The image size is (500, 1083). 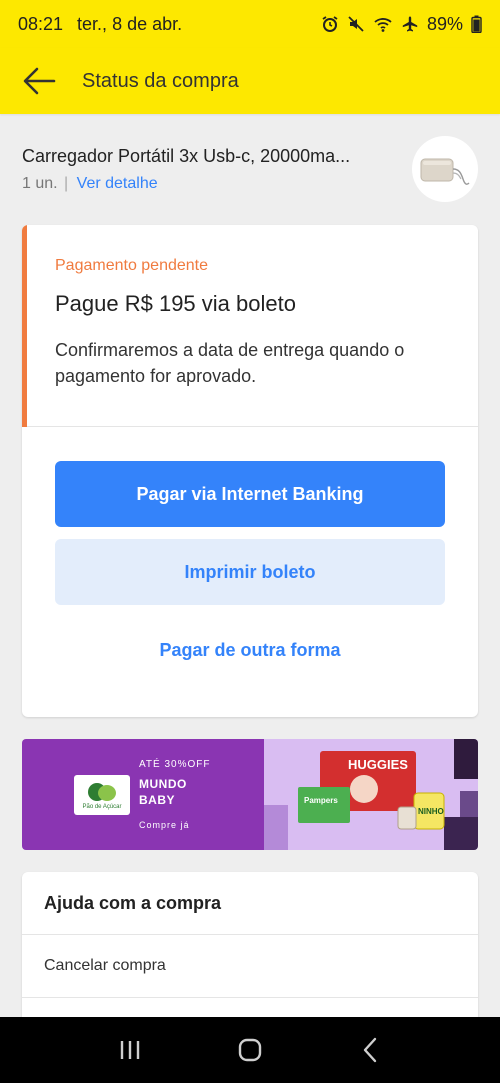 What do you see at coordinates (41, 23) in the screenshot?
I see `status-time: 08:21` at bounding box center [41, 23].